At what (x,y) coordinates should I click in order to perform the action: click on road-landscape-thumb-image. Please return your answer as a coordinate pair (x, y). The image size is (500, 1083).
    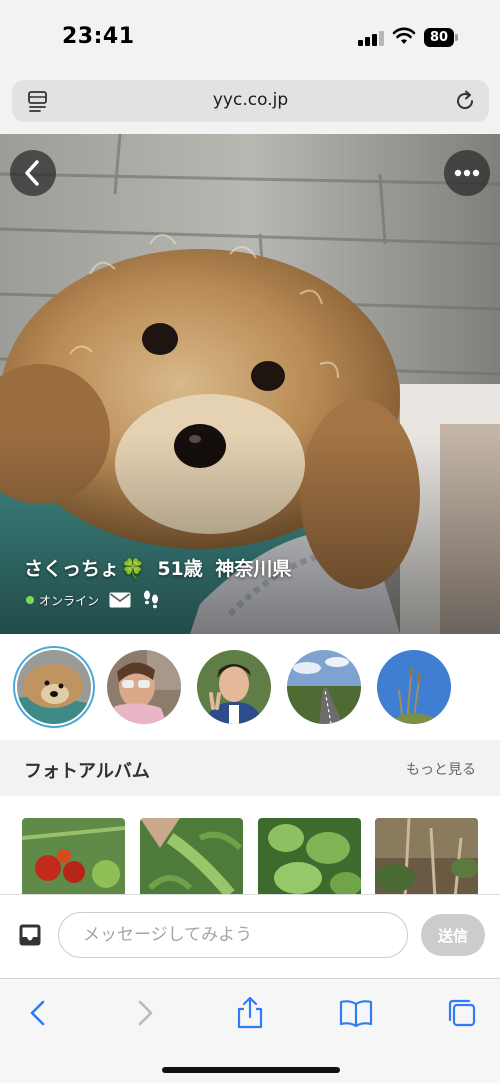
    Looking at the image, I should click on (324, 687).